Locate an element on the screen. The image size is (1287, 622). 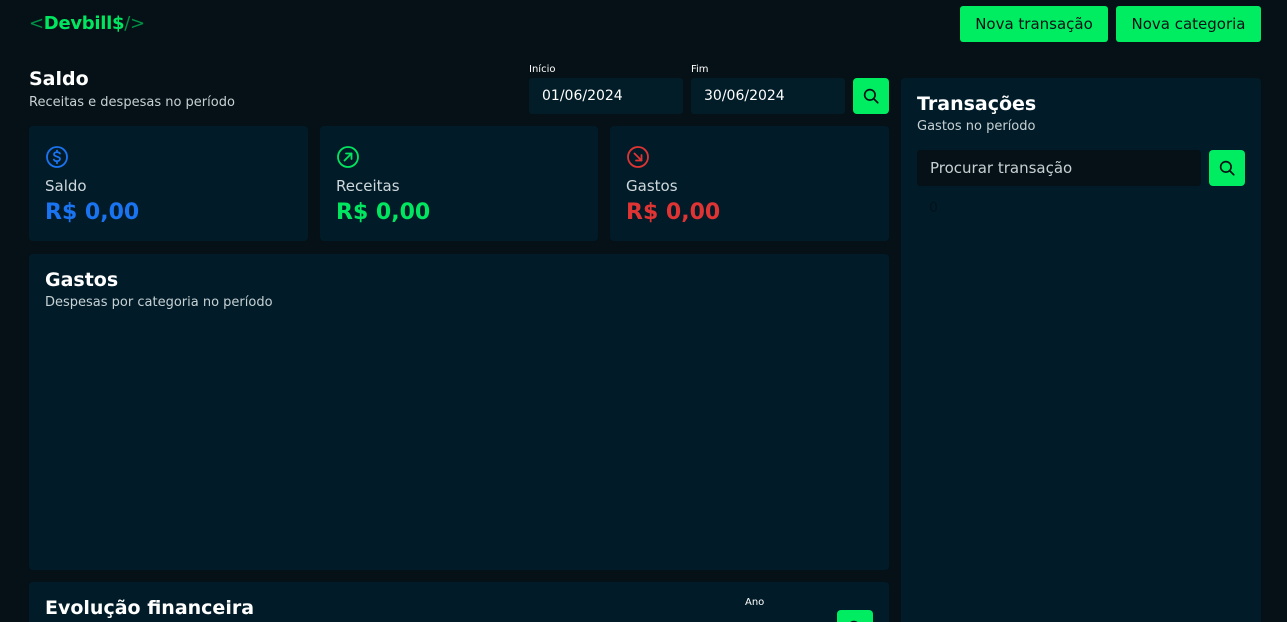
balance-card-label: Saldo is located at coordinates (66, 186).